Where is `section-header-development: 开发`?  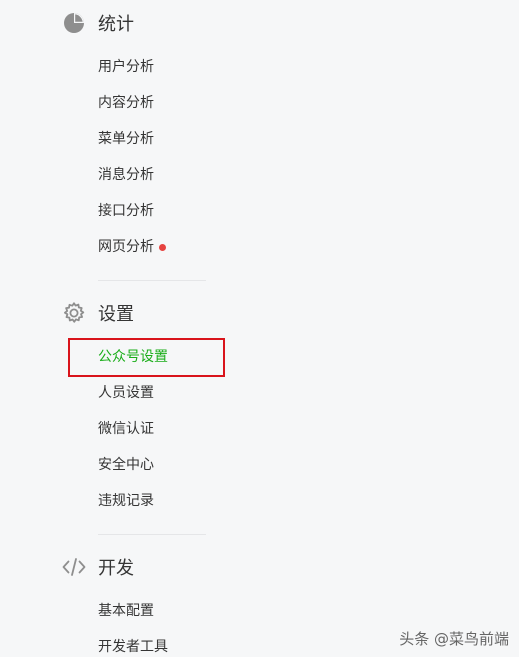 section-header-development: 开发 is located at coordinates (98, 567).